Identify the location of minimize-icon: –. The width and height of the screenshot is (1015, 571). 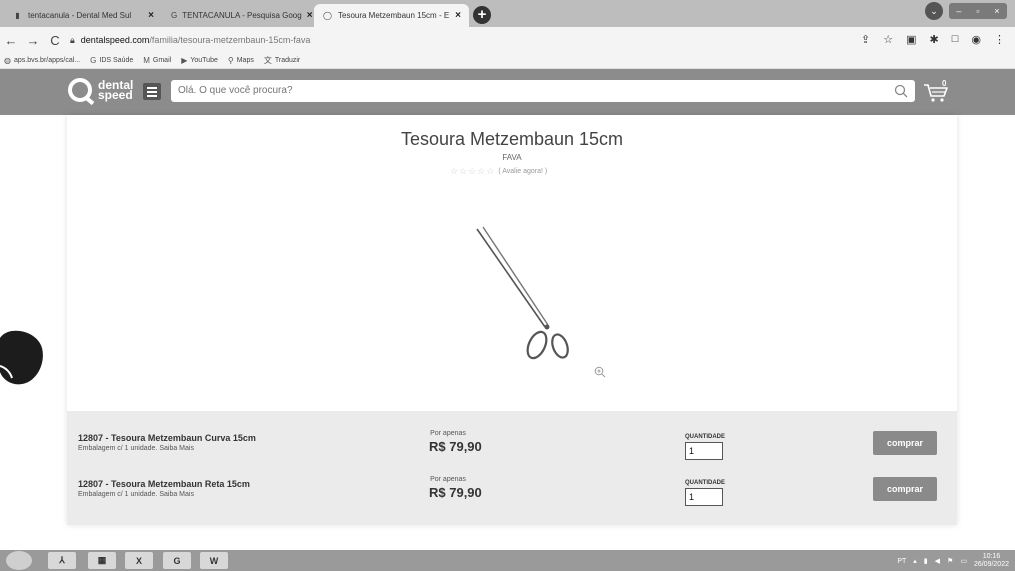
(958, 11).